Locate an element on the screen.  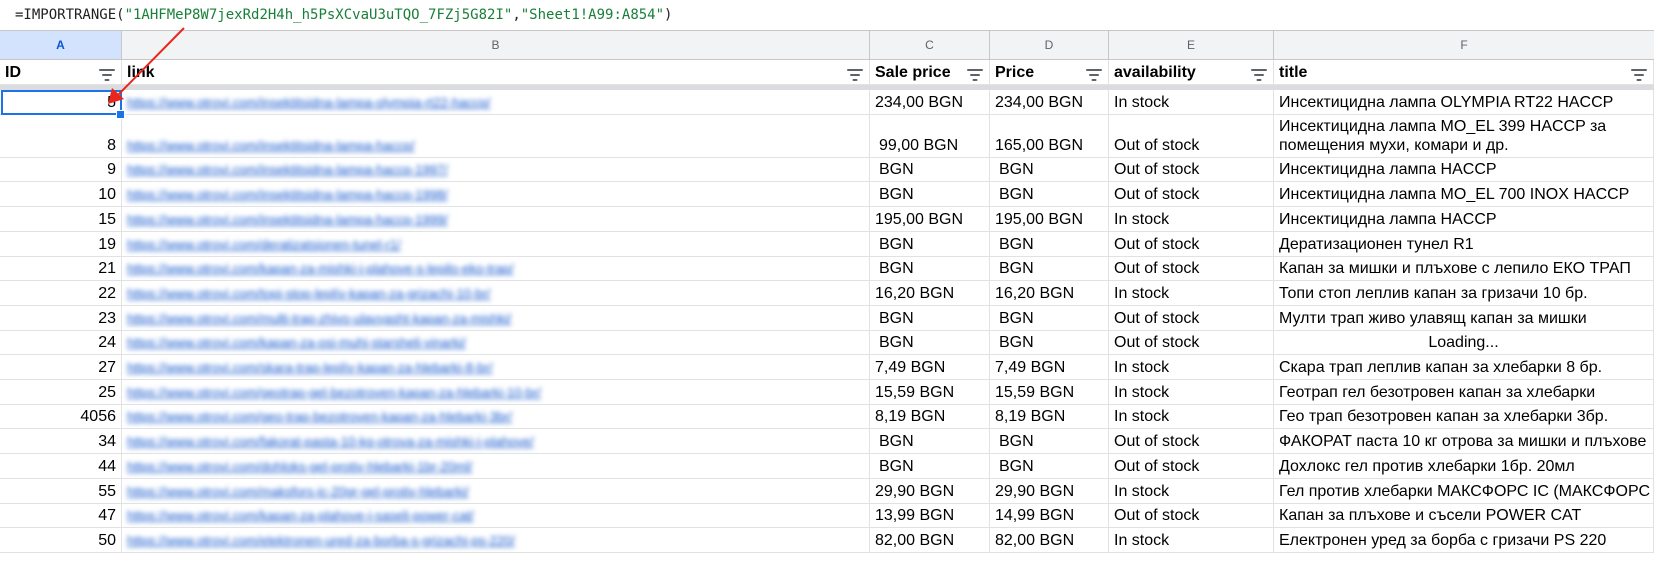
id-cell: 50 is located at coordinates (61, 540).